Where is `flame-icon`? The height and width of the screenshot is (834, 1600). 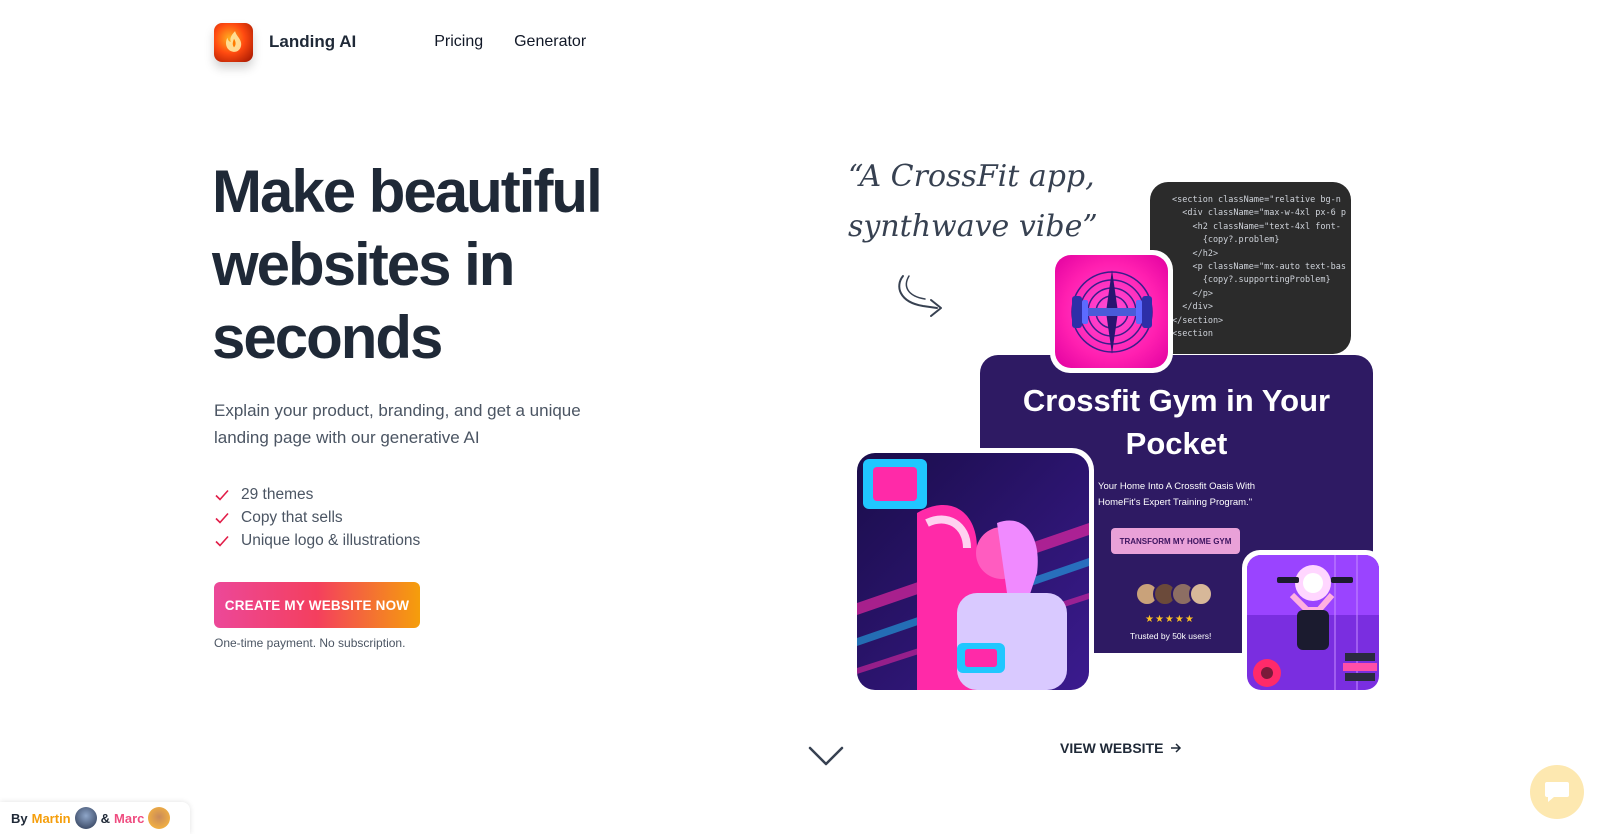
flame-icon is located at coordinates (233, 41).